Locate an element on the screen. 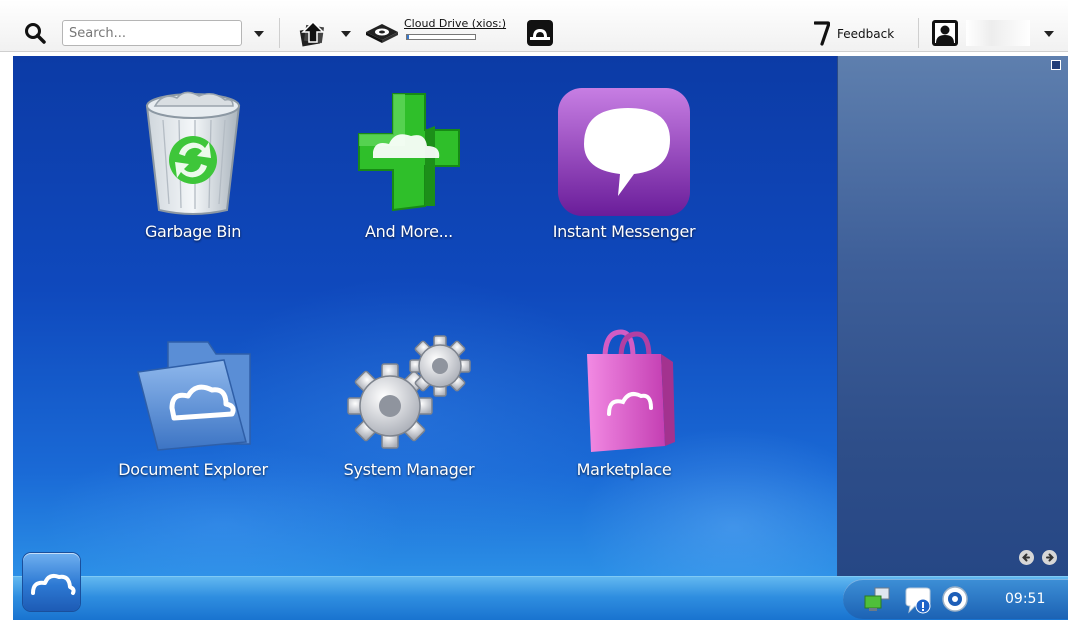 The width and height of the screenshot is (1068, 622). settings-icon is located at coordinates (955, 599).